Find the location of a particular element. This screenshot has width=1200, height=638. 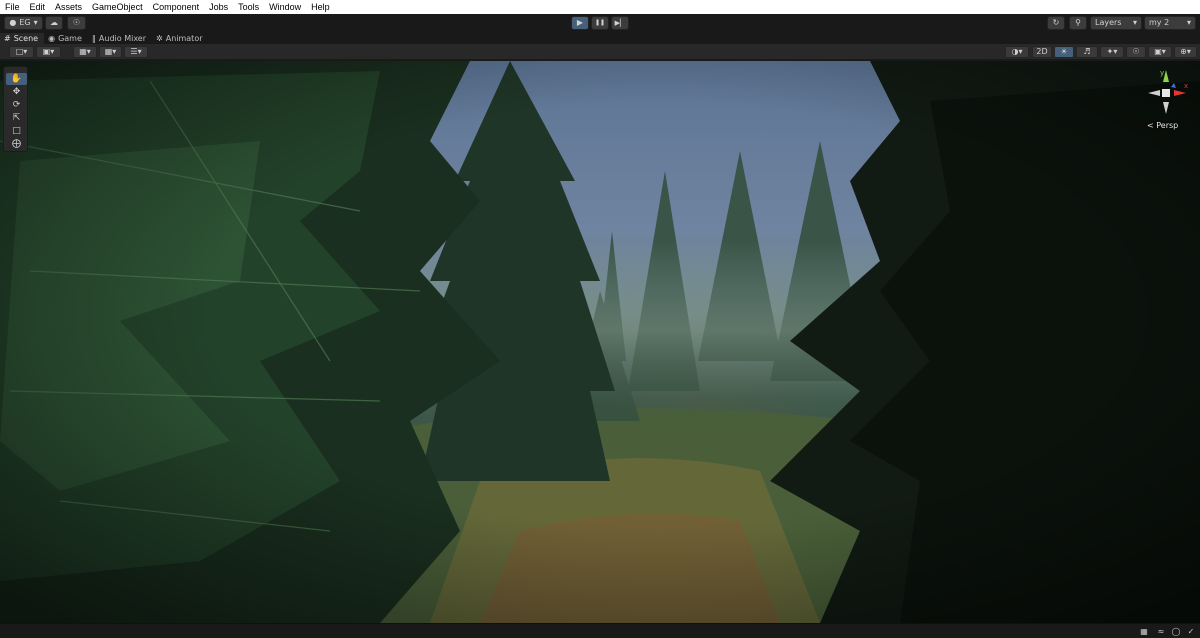

menu-tools: Tools is located at coordinates (248, 7).